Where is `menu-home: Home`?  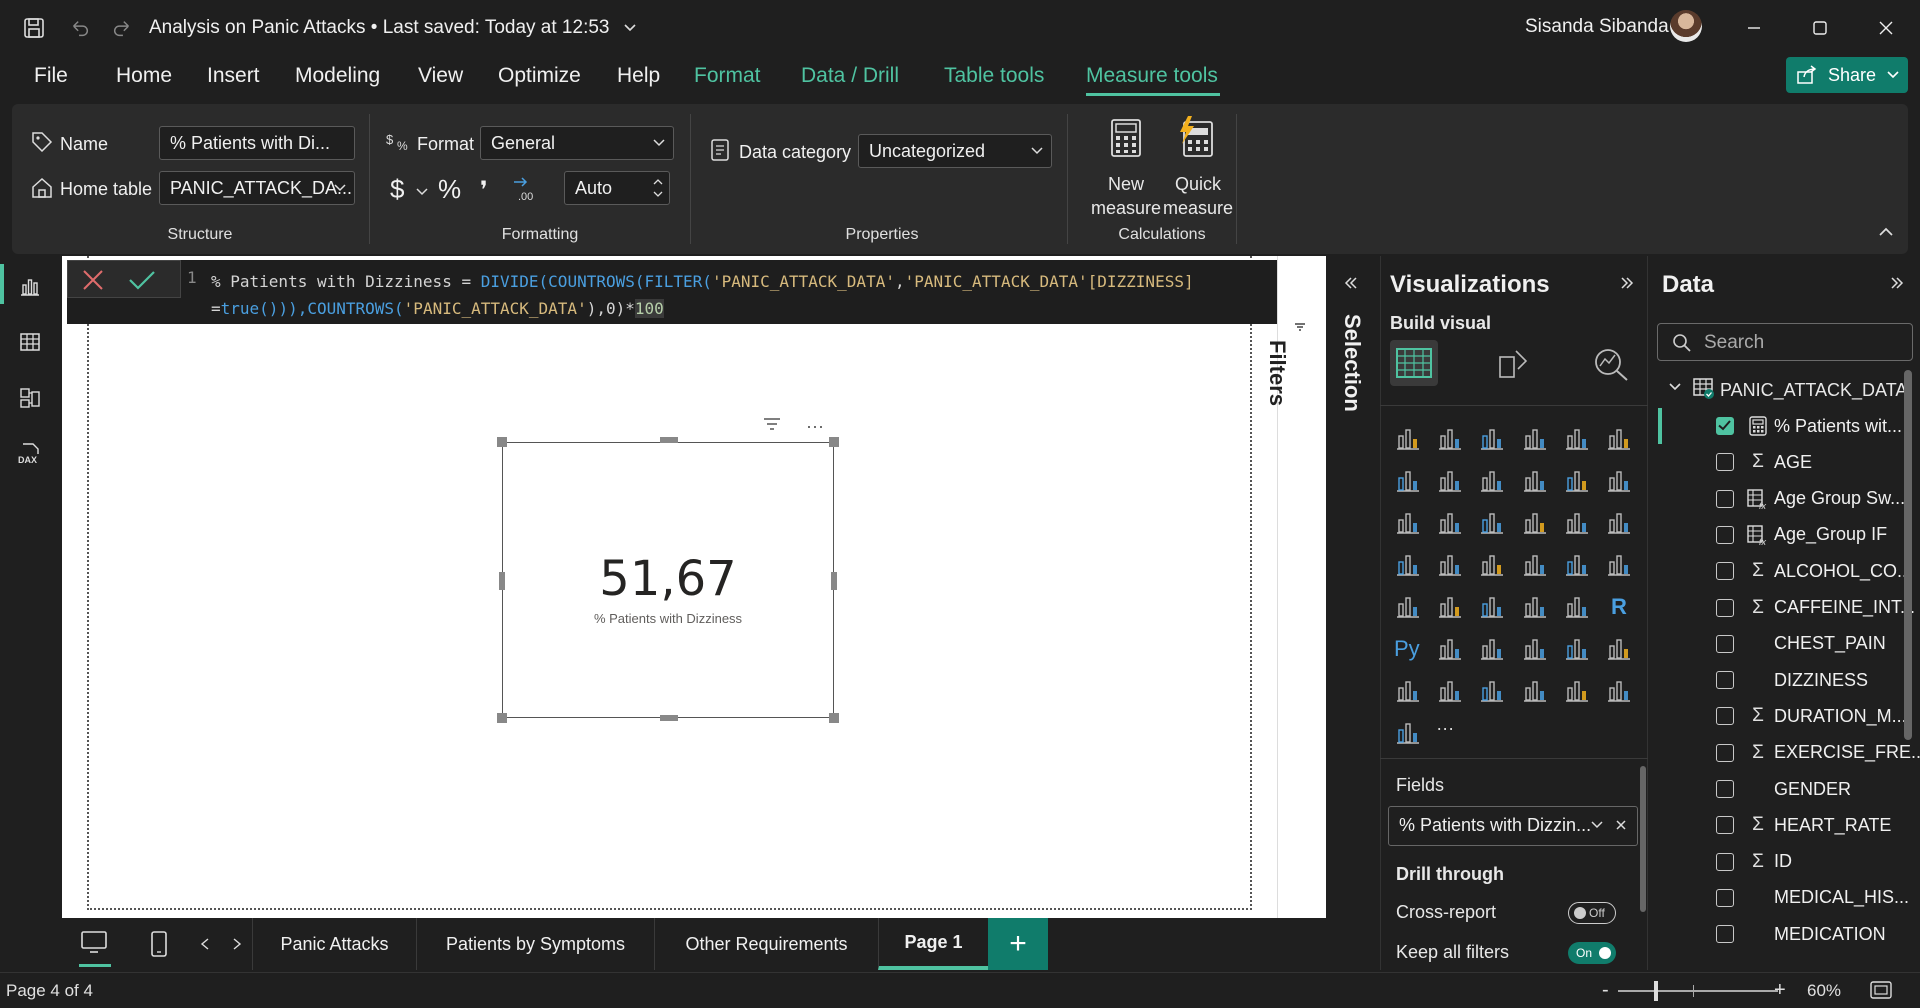
menu-home: Home is located at coordinates (144, 76).